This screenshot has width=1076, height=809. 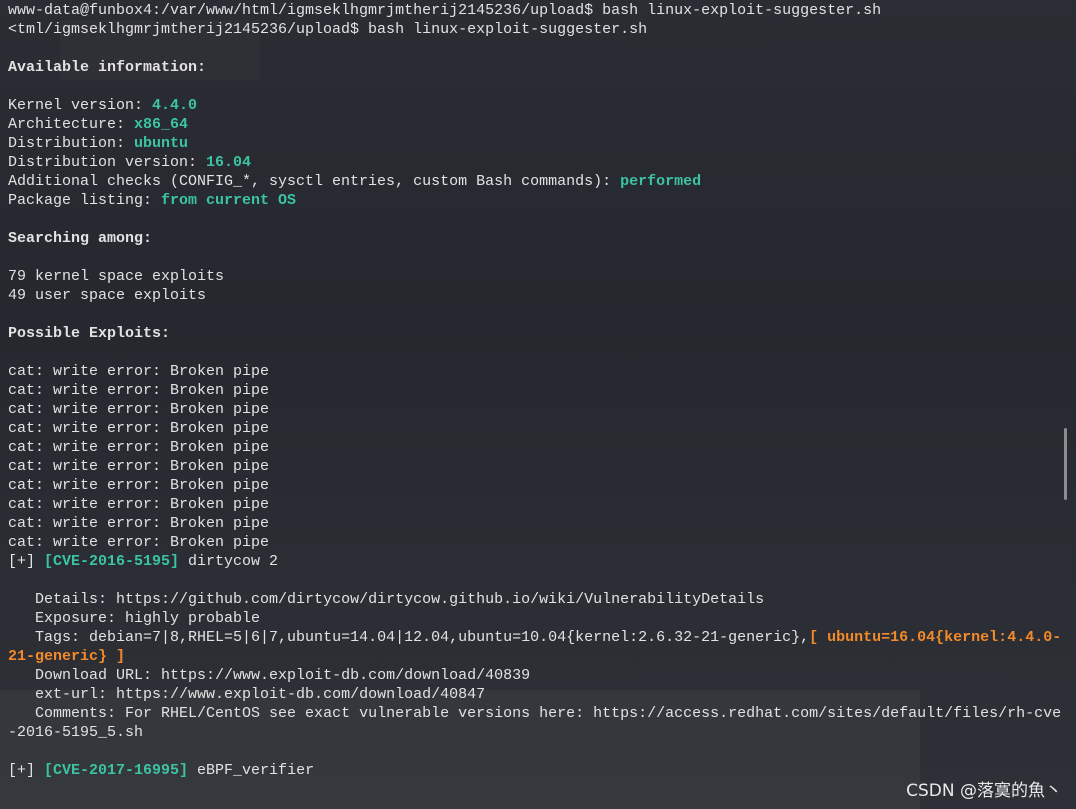 I want to click on watermark: CSDN @落寞的魚丶, so click(x=984, y=791).